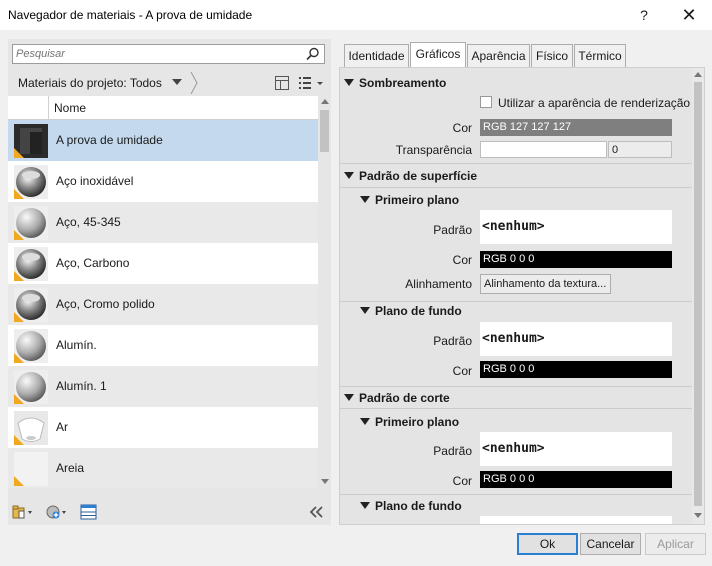 The height and width of the screenshot is (566, 712). I want to click on section-surface-title: Padrão de superfície, so click(418, 176).